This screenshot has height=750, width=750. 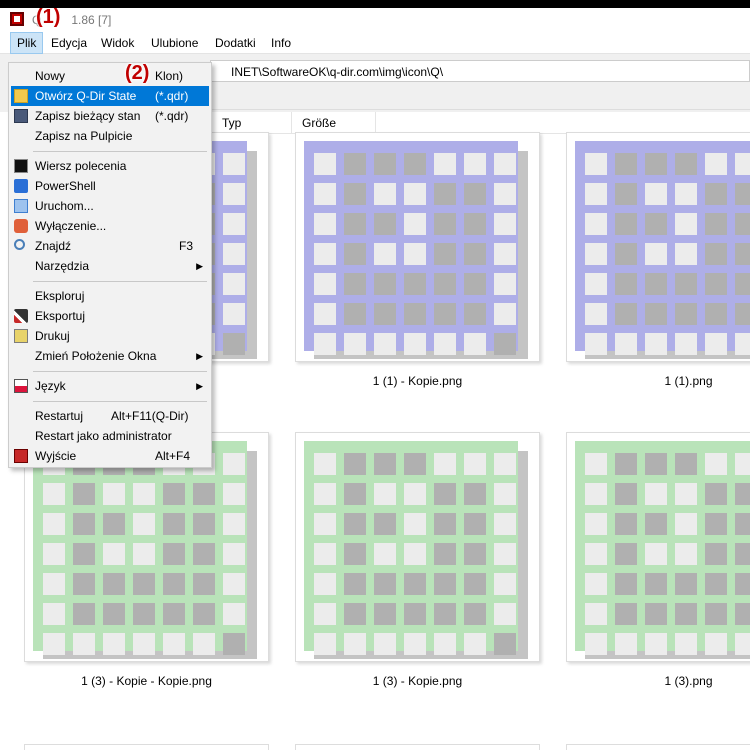 What do you see at coordinates (110, 166) in the screenshot?
I see `menu-item-cmd: Wiersz polecenia` at bounding box center [110, 166].